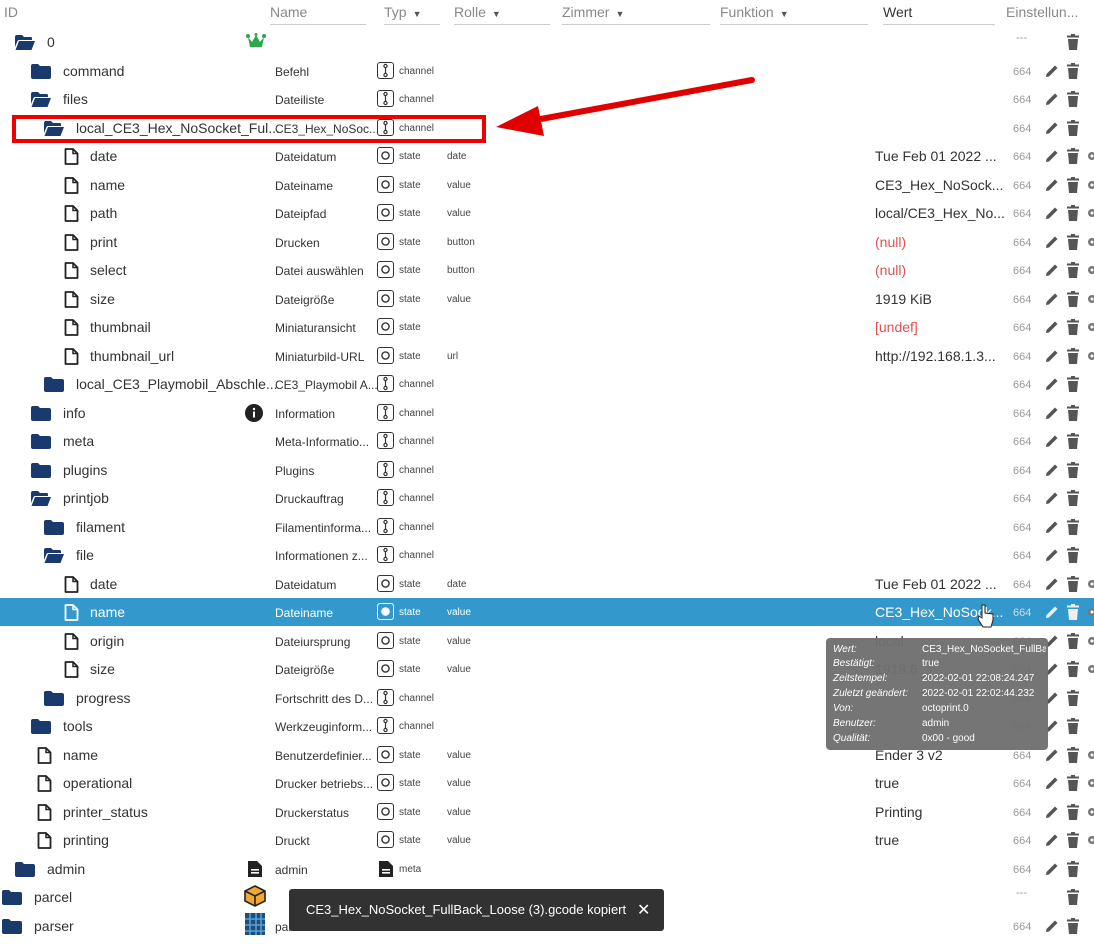  What do you see at coordinates (51, 42) in the screenshot?
I see `row-label: 0` at bounding box center [51, 42].